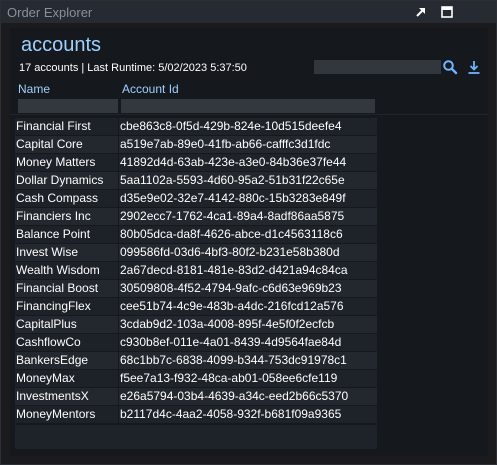 The width and height of the screenshot is (497, 465). I want to click on account-name-cell: Financial Boost, so click(66, 288).